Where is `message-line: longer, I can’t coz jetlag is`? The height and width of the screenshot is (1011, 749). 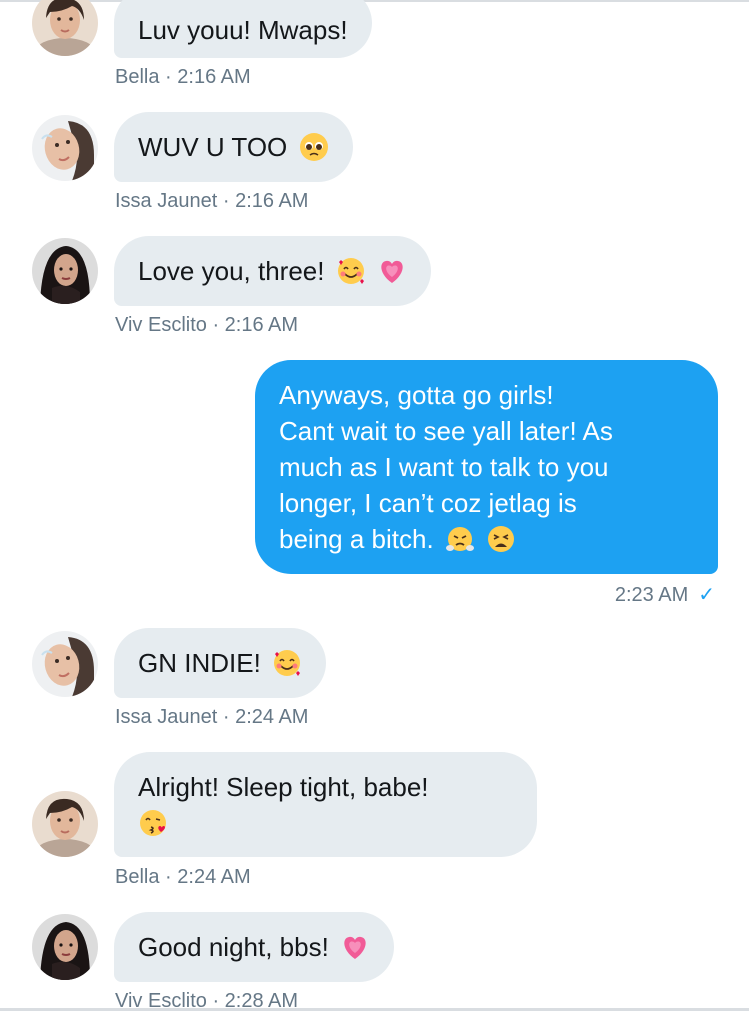 message-line: longer, I can’t coz jetlag is is located at coordinates (428, 503).